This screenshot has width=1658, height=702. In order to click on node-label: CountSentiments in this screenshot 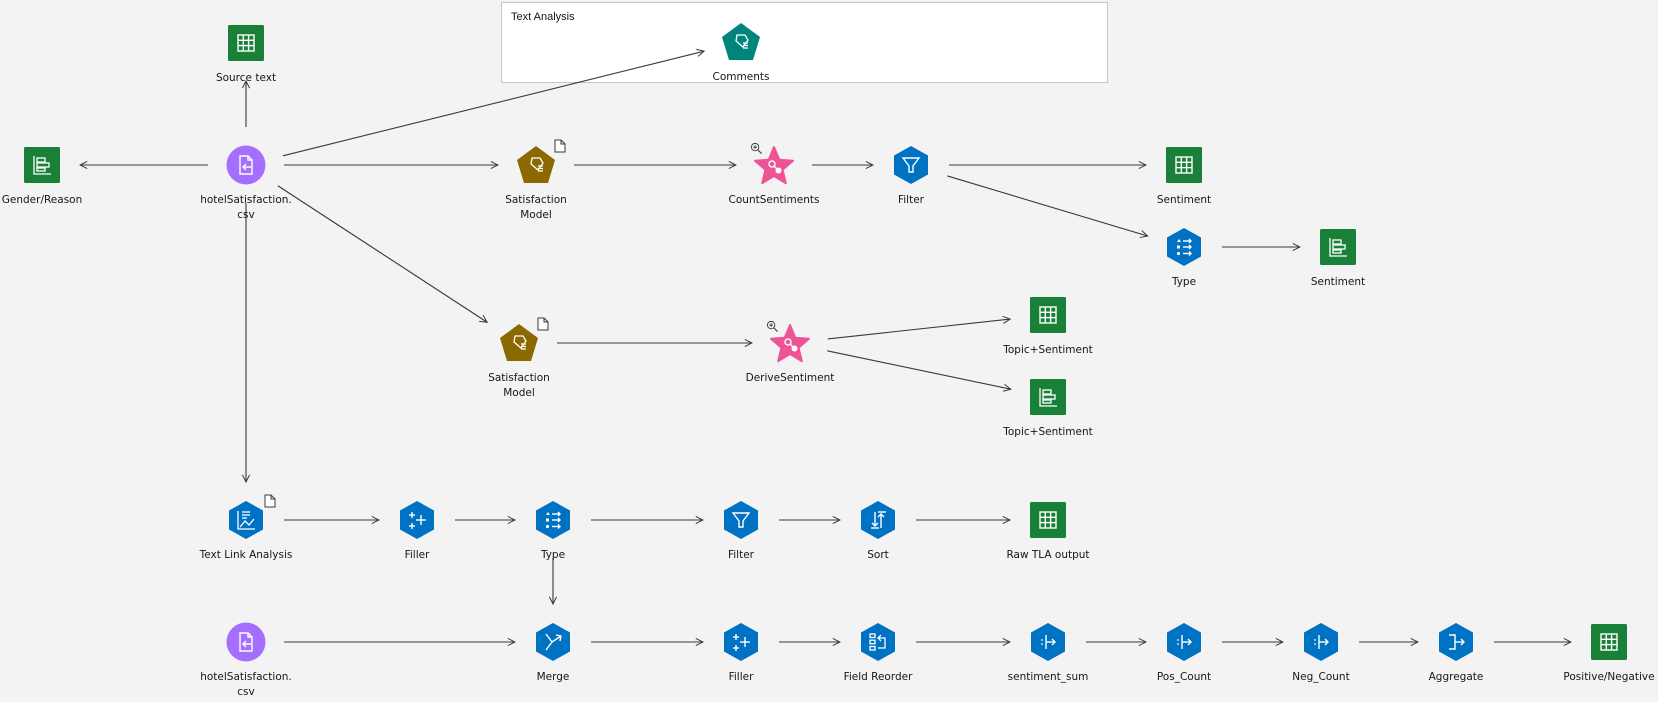, I will do `click(774, 200)`.